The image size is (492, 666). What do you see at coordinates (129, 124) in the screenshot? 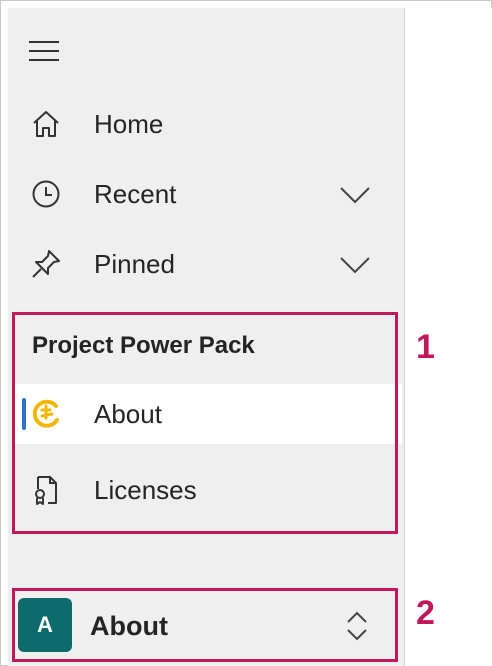
I see `nav-item-home-label: Home` at bounding box center [129, 124].